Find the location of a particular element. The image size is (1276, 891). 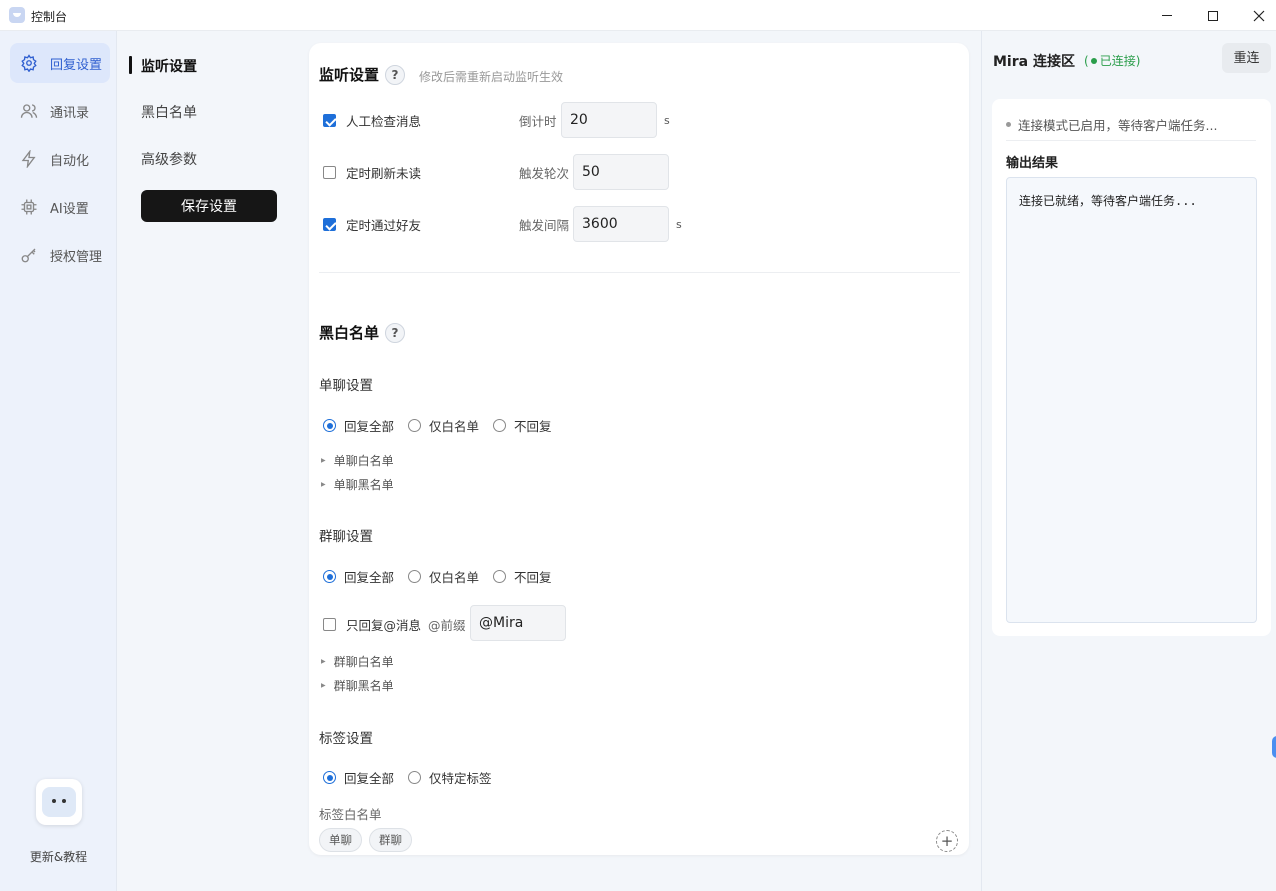

active-indicator is located at coordinates (130, 65).